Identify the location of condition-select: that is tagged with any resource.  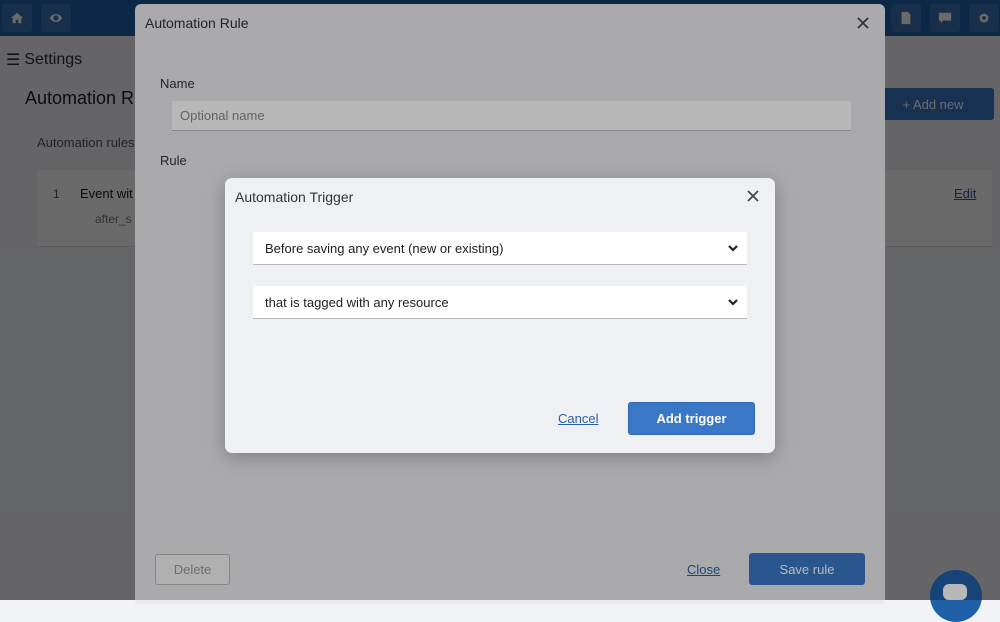
(500, 302).